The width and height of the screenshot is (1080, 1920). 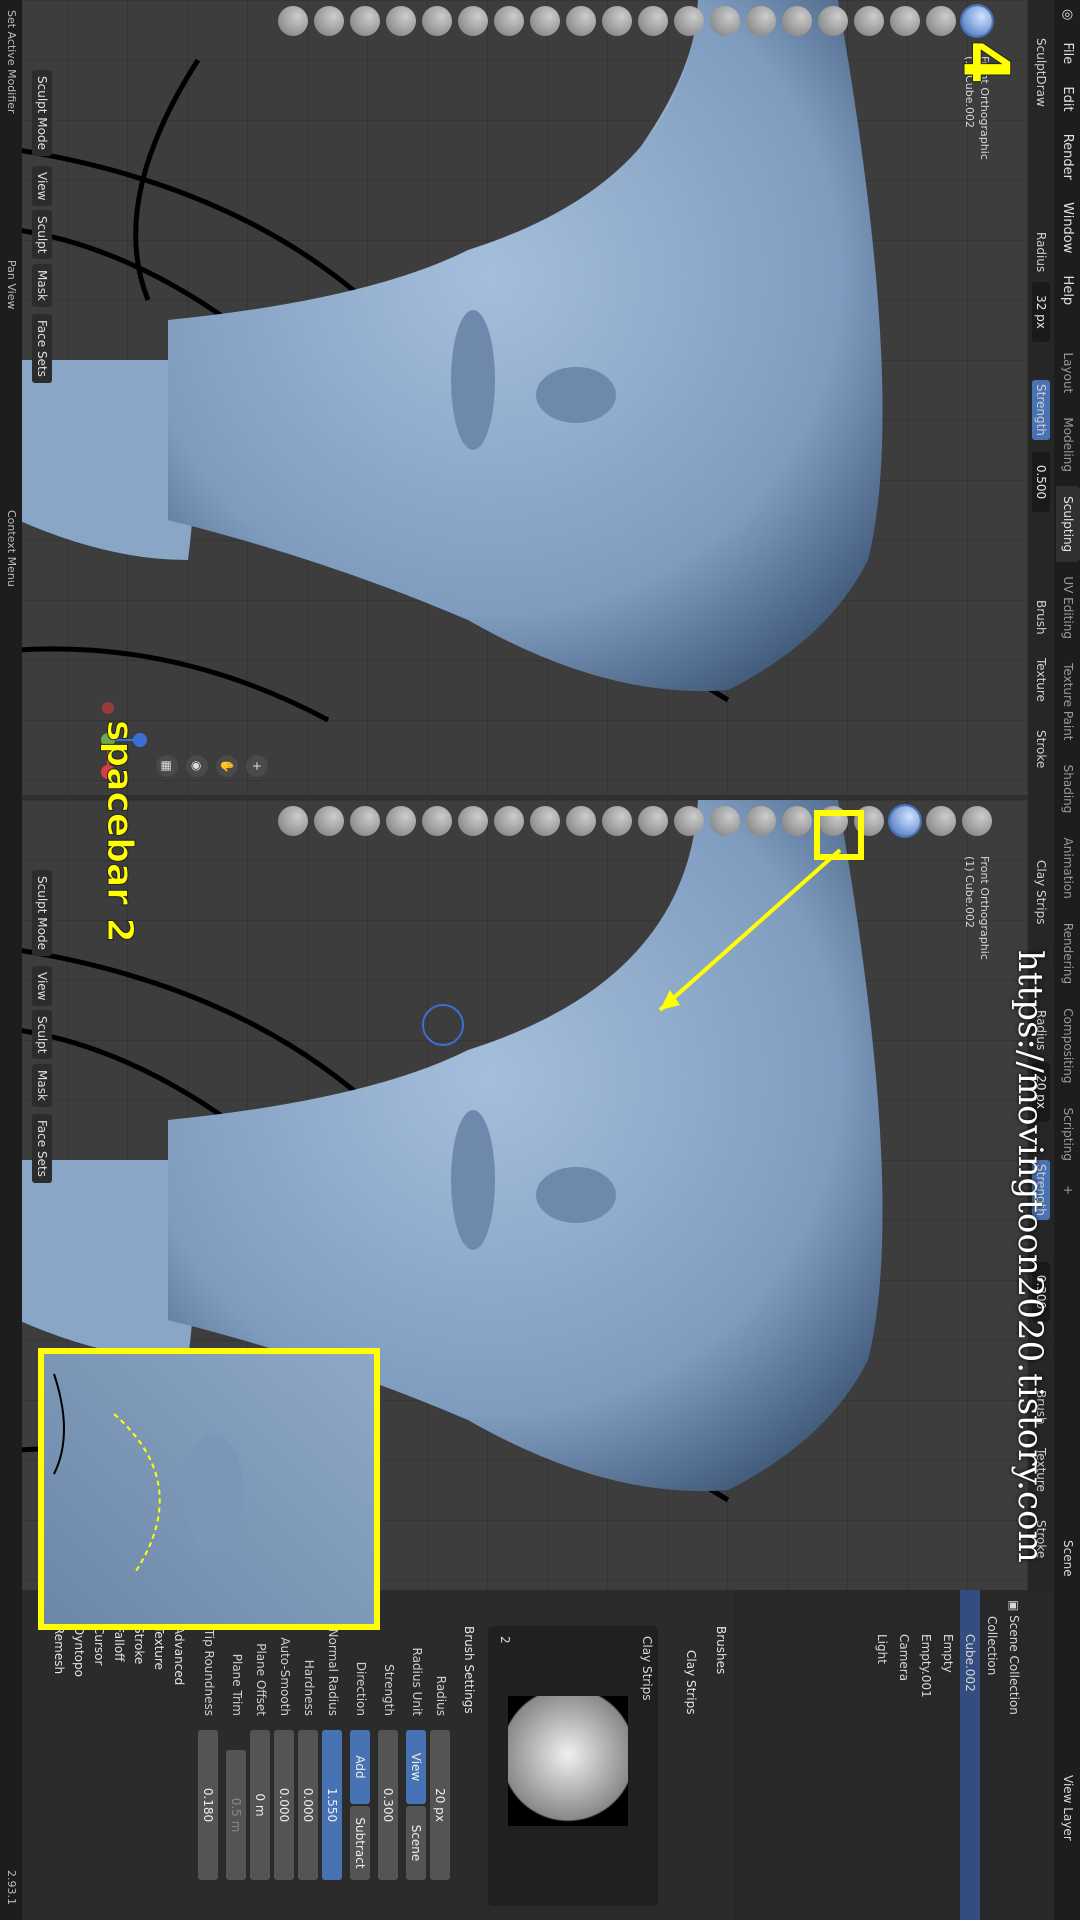 What do you see at coordinates (1067, 227) in the screenshot?
I see `menu-window: Window` at bounding box center [1067, 227].